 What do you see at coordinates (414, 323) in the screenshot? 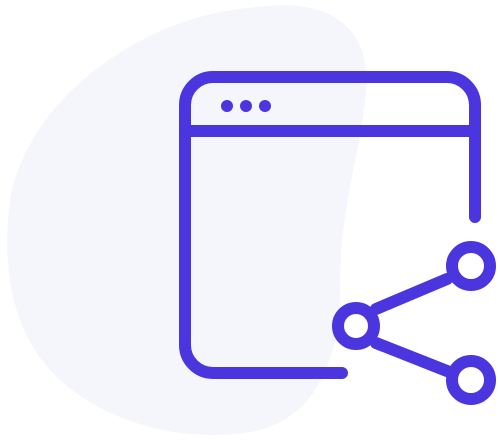
I see `share-icon` at bounding box center [414, 323].